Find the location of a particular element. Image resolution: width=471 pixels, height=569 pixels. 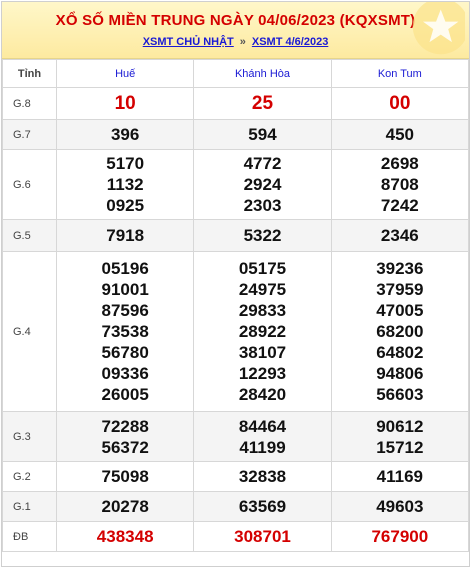

prize-row-g8: G.8 10 25 00 is located at coordinates (236, 103).